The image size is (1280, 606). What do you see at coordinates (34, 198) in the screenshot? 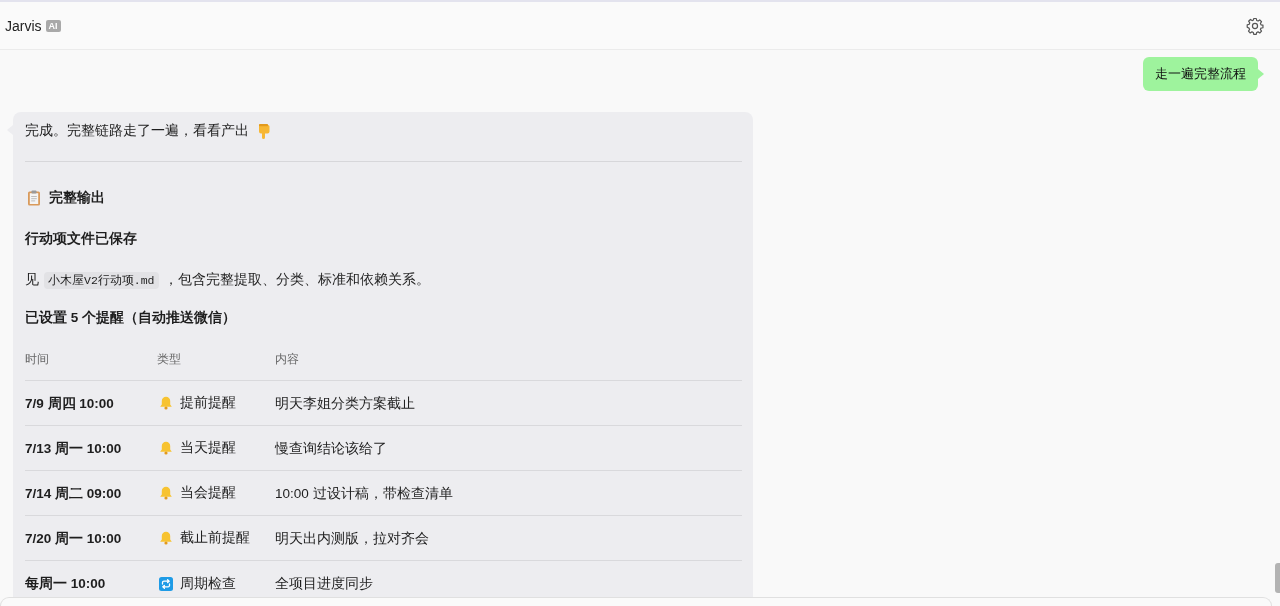
I see `clipboard-icon` at bounding box center [34, 198].